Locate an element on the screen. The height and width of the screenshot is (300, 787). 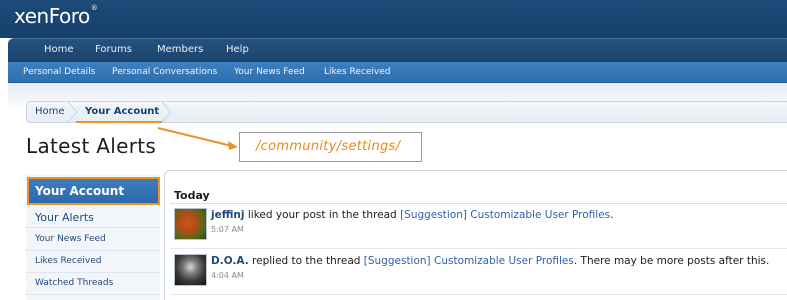
alert-time: 4:04 AM is located at coordinates (227, 275).